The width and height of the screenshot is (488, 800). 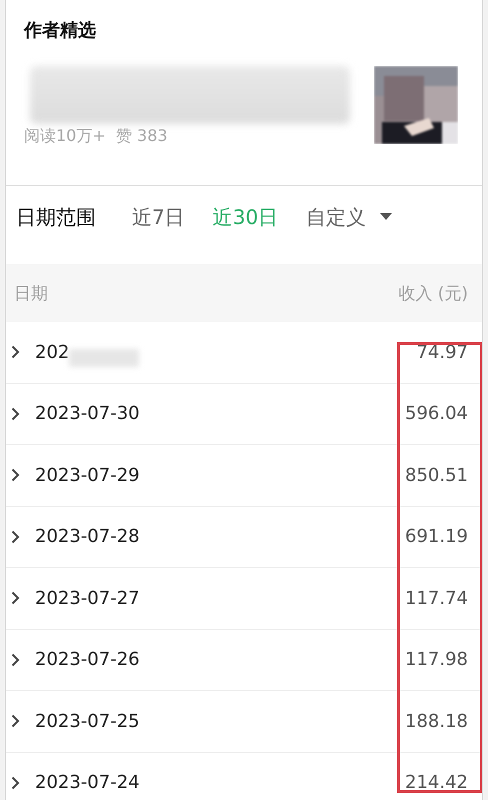 I want to click on date-cell: 2023-07-29, so click(x=87, y=475).